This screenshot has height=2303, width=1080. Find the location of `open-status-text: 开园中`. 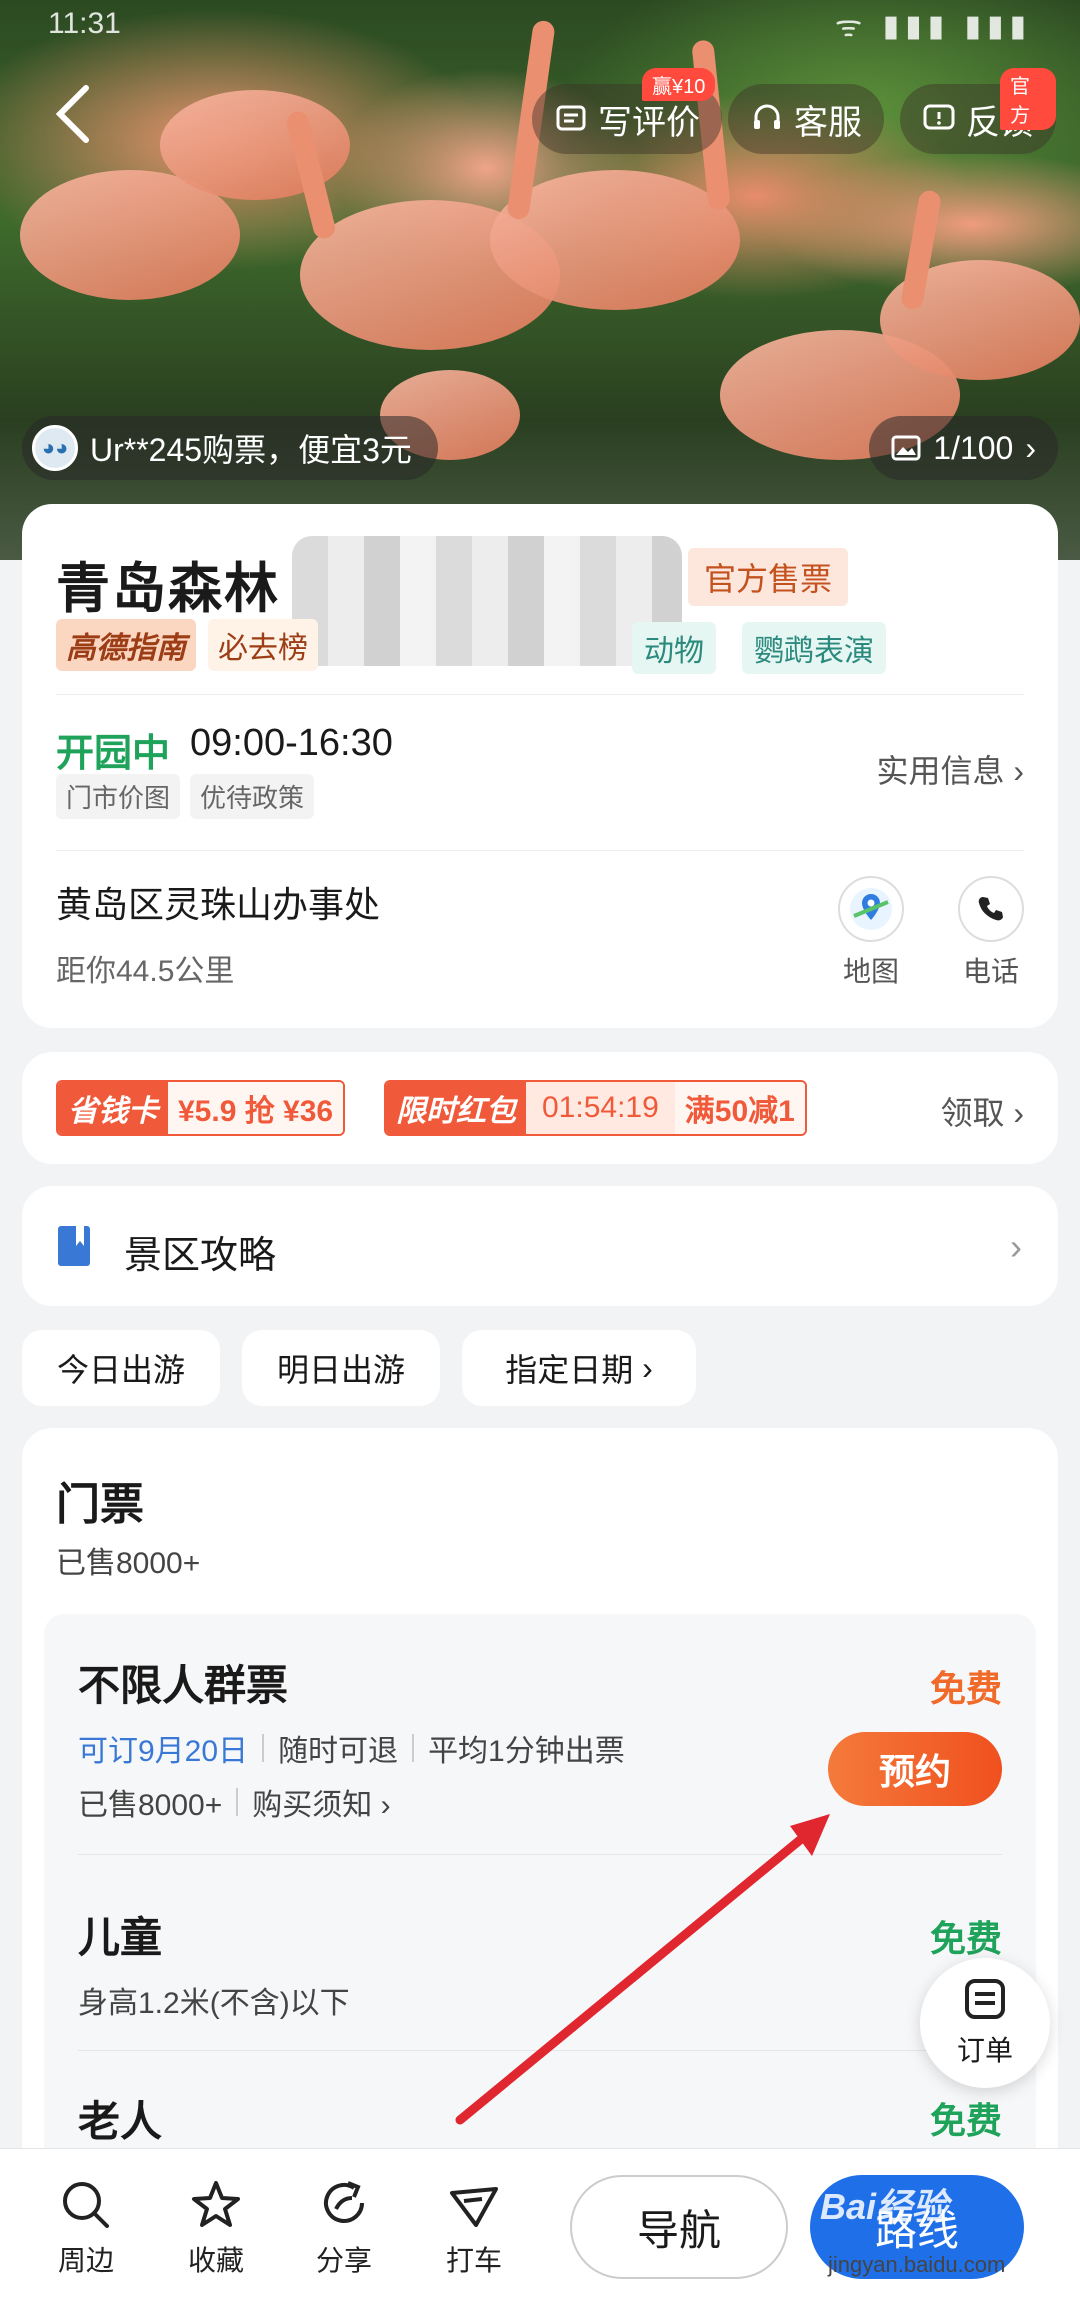

open-status-text: 开园中 is located at coordinates (113, 754).